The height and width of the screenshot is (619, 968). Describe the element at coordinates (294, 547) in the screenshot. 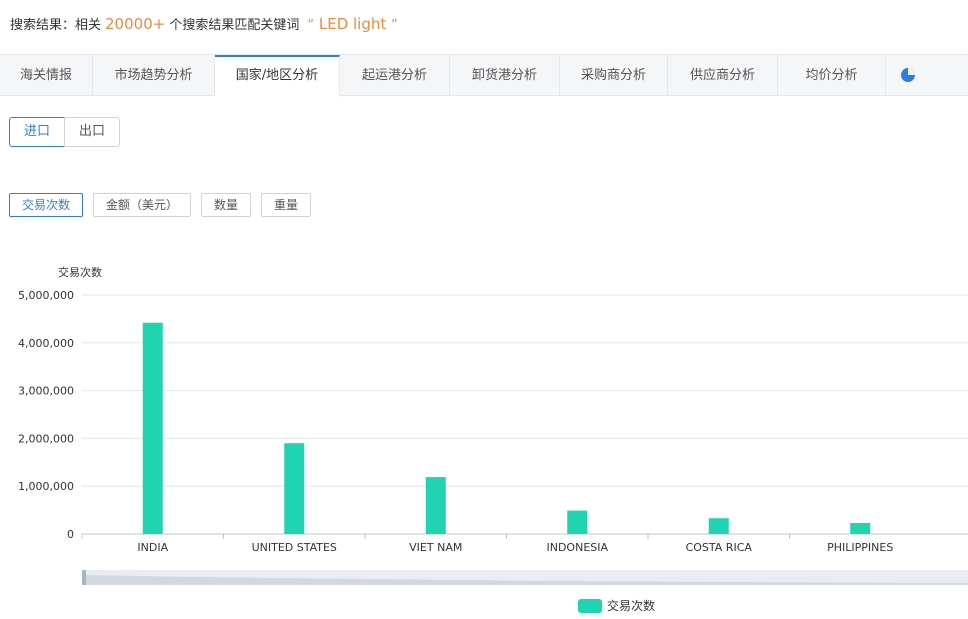

I see `x-tick-label: UNITED STATES` at that location.